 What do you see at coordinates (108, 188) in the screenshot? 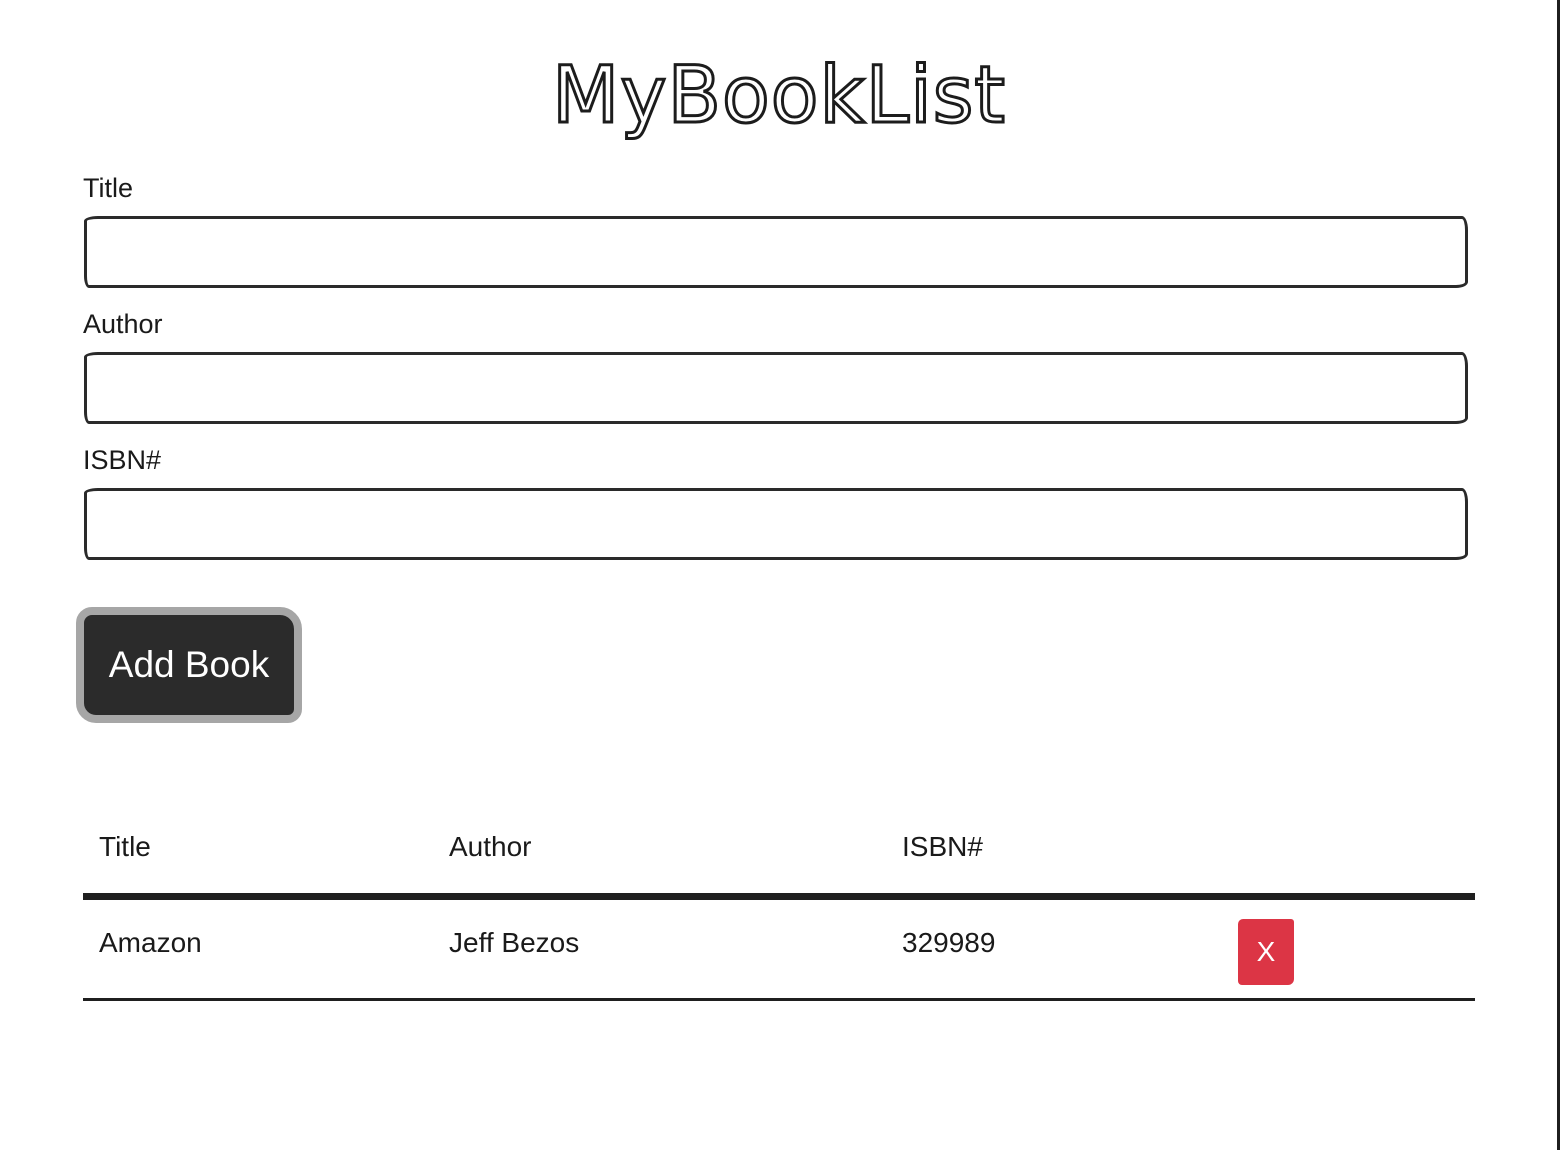
I see `title-label: Title` at bounding box center [108, 188].